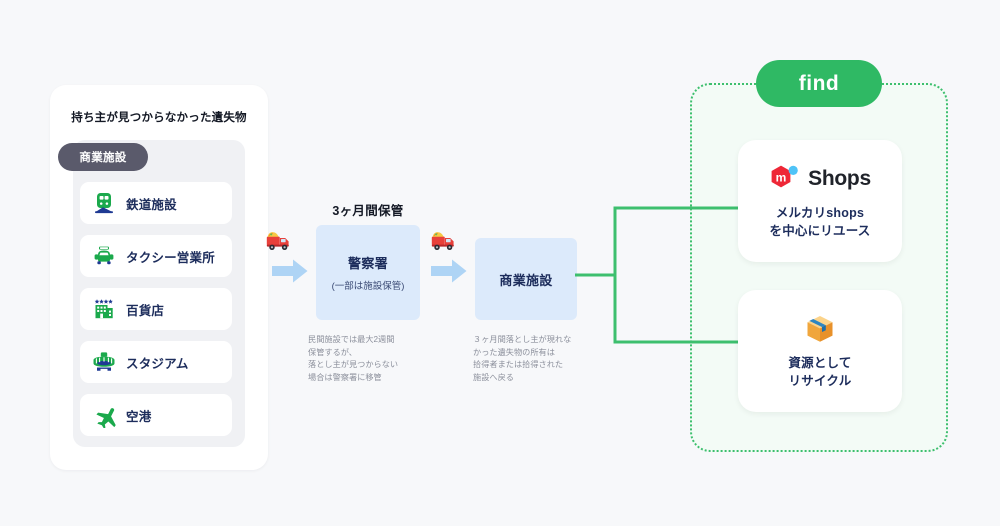  I want to click on panel-title: 持ち主が見つからなかった遺失物, so click(159, 118).